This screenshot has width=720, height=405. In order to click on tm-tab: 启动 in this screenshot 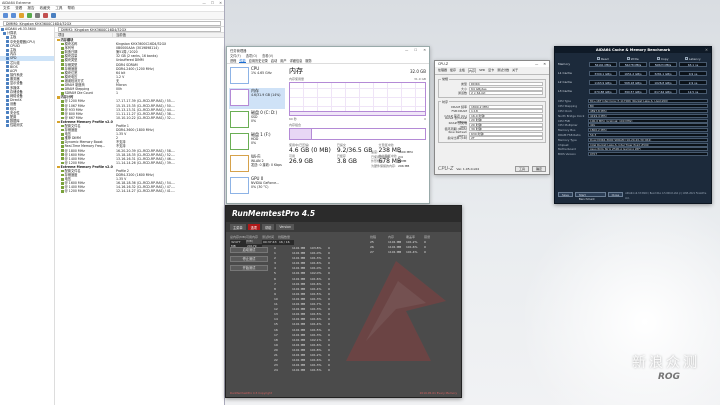, I will do `click(274, 60)`.